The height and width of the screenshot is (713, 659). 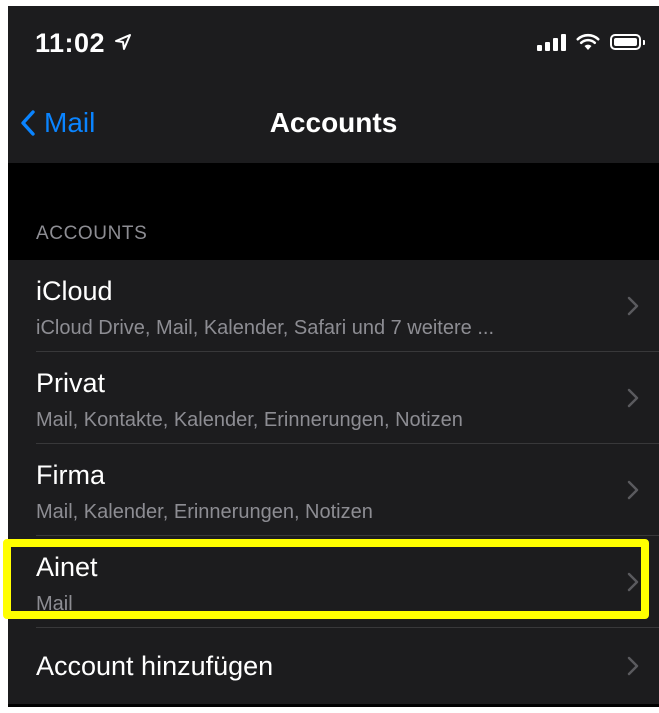 I want to click on section-header: ACCOUNTS, so click(x=92, y=233).